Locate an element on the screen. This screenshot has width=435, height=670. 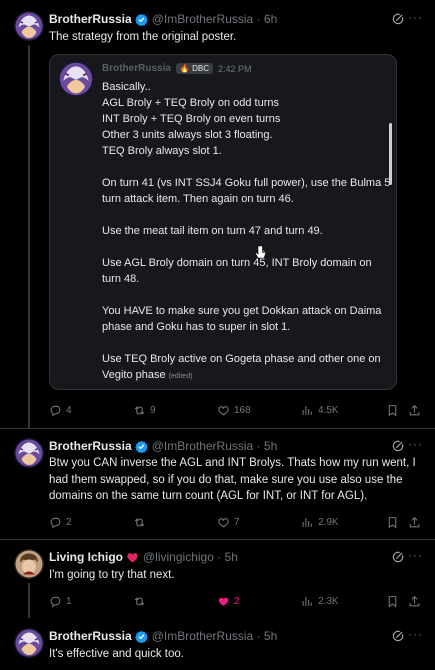
tweet-text: The strategy from the original poster. is located at coordinates (143, 37).